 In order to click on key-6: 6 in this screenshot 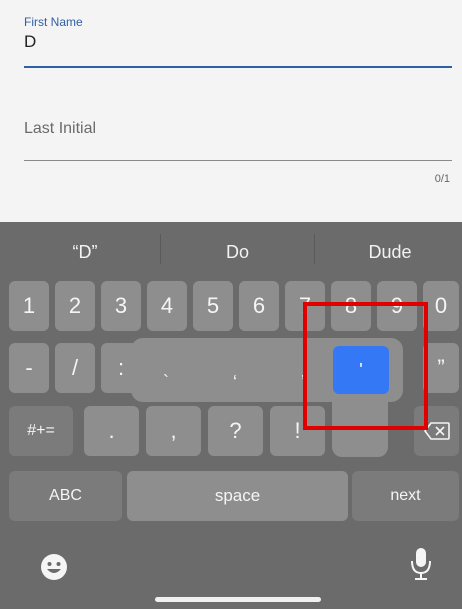, I will do `click(259, 306)`.